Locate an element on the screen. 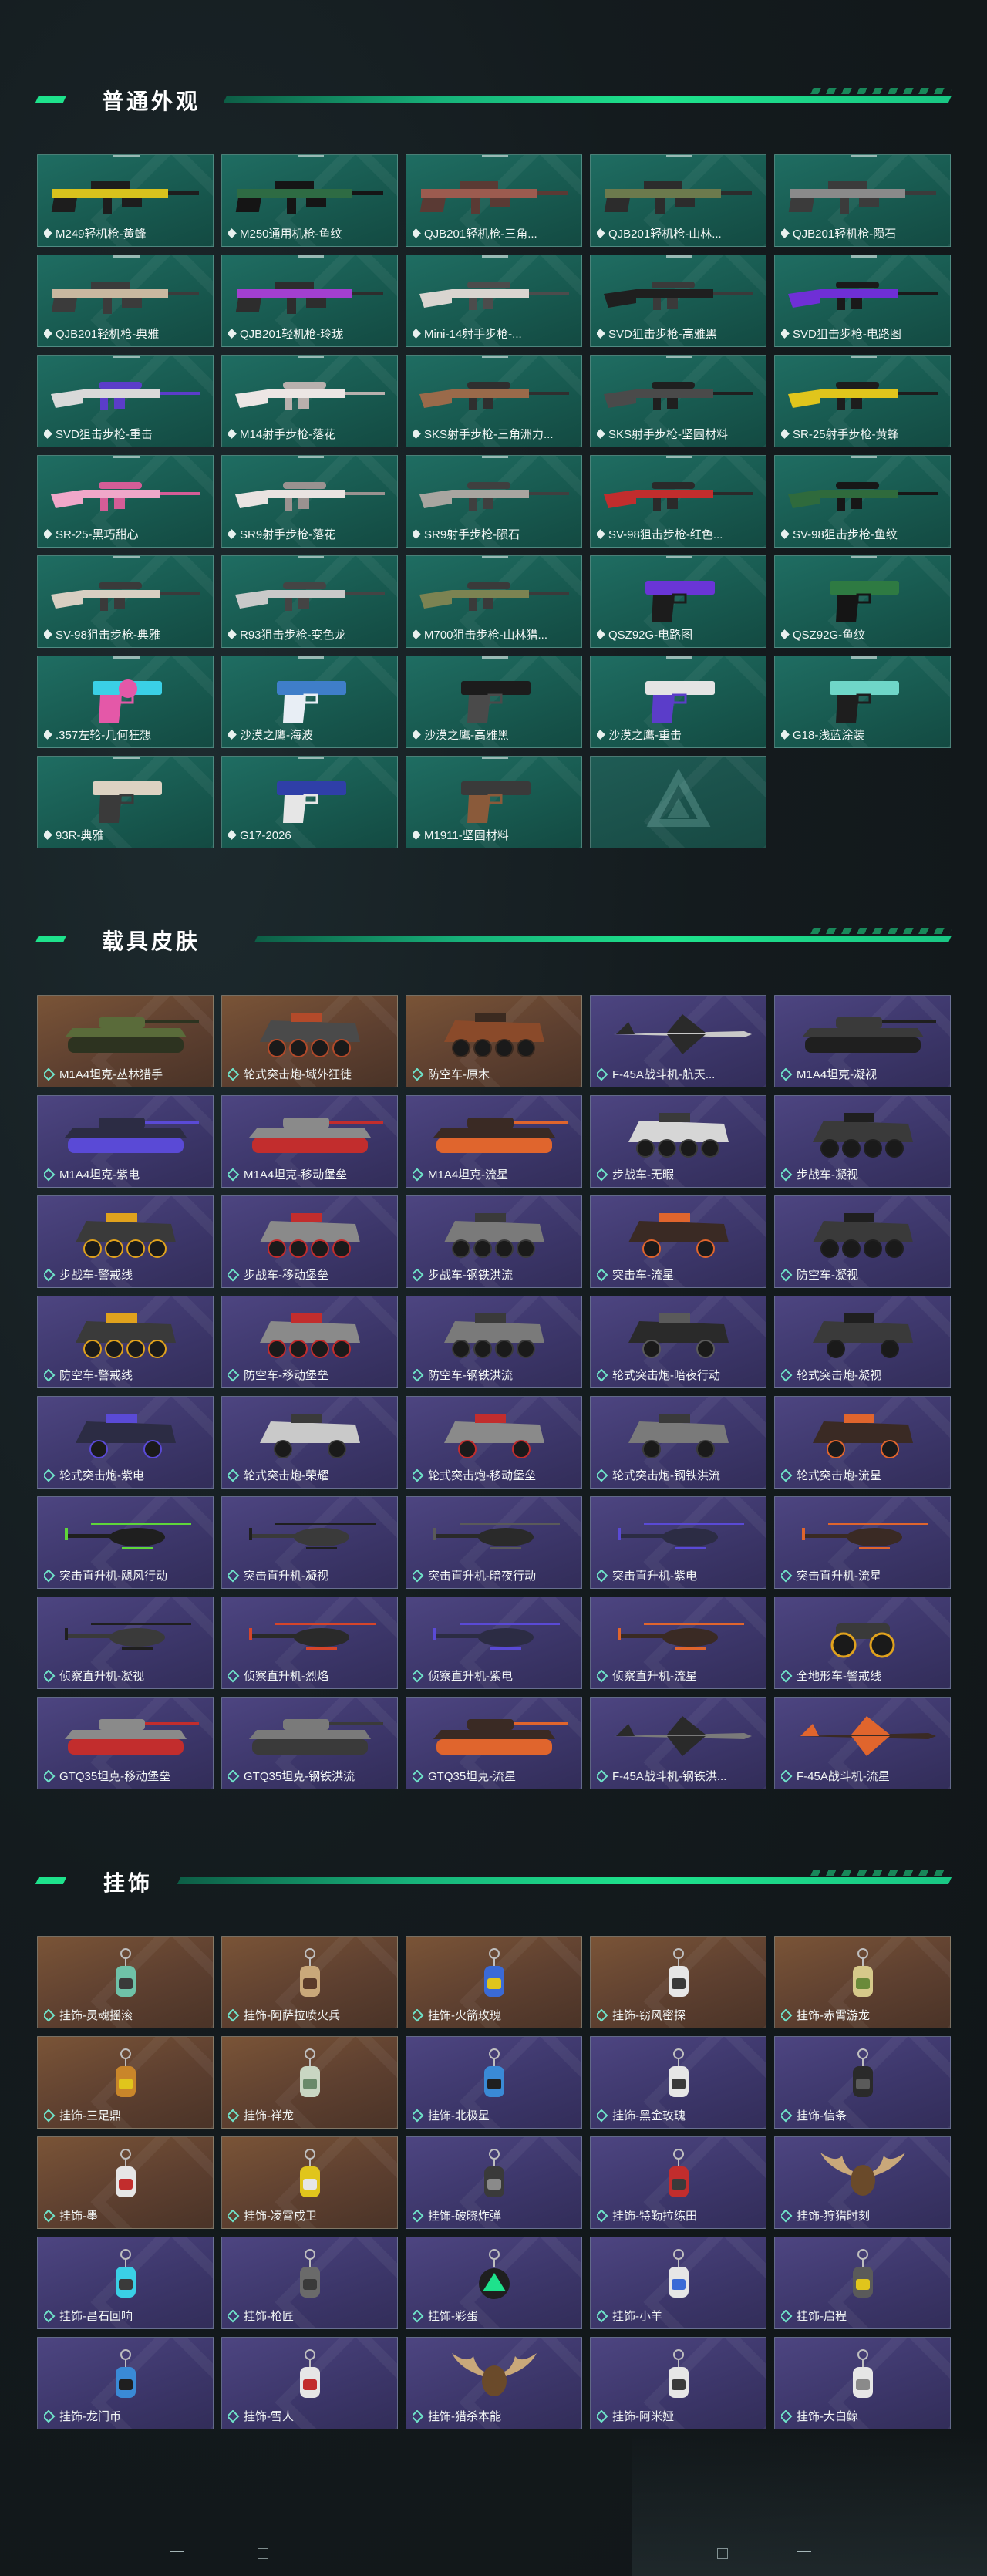 The width and height of the screenshot is (987, 2576). item-card: SVD狙击步枪-重击 is located at coordinates (126, 401).